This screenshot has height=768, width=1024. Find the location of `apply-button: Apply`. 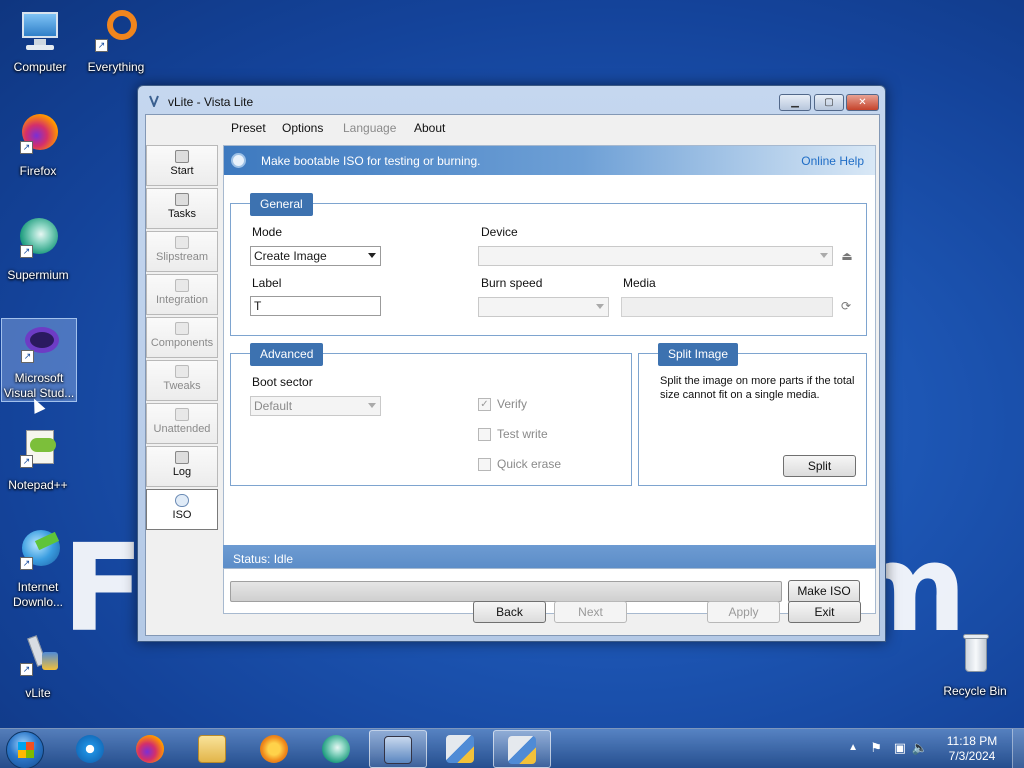

apply-button: Apply is located at coordinates (743, 612).